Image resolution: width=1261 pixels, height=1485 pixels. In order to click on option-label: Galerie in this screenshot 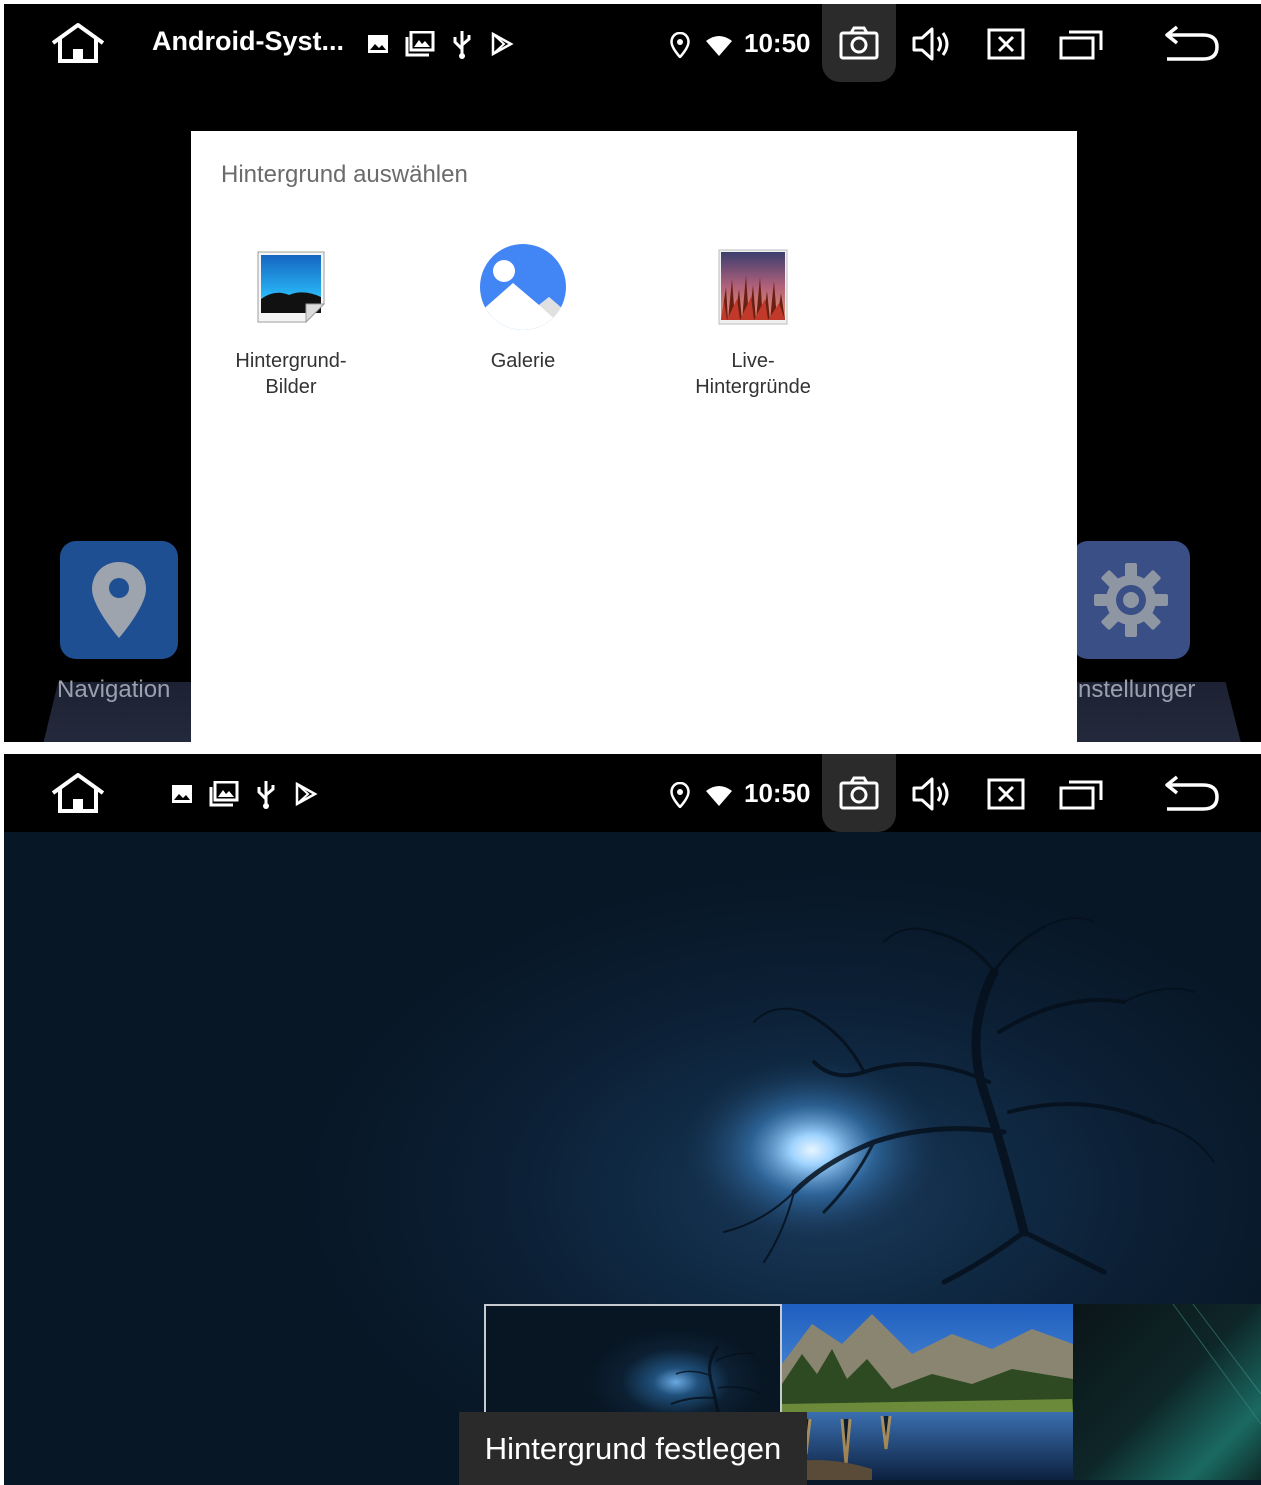, I will do `click(523, 361)`.